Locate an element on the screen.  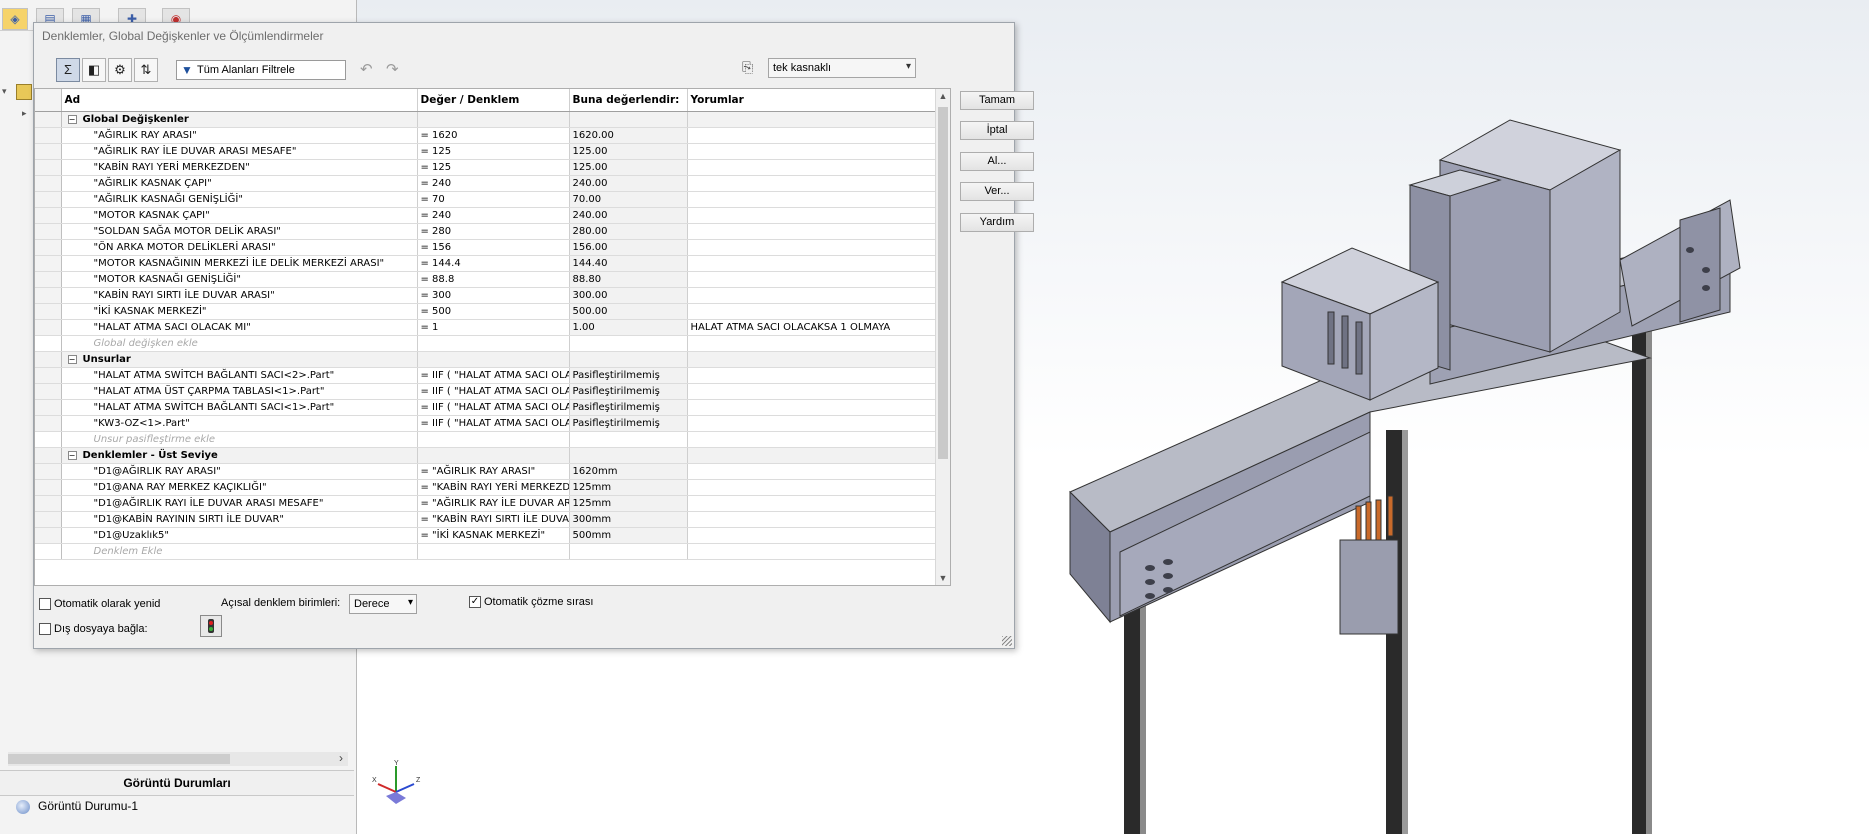
value-cell: = "KABİN RAYI YERİ MERKEZDE is located at coordinates (493, 487).